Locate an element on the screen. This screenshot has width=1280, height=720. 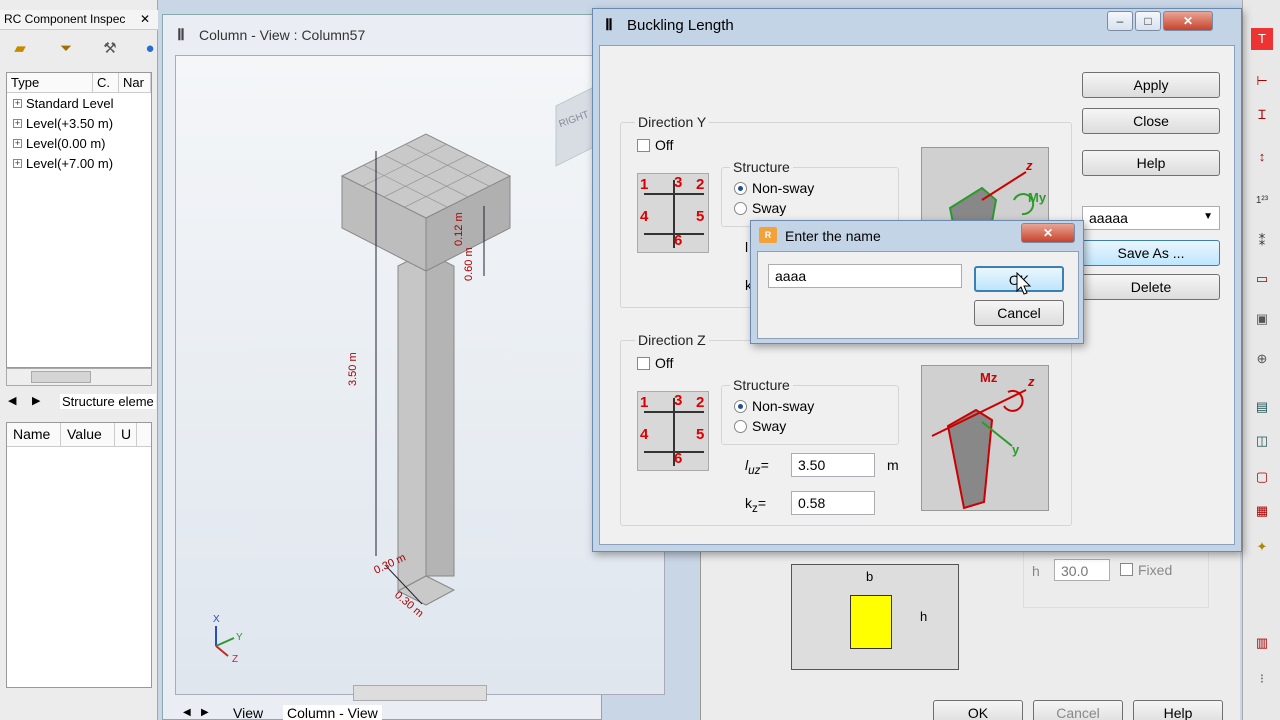
preset-combo: aaaaa ▼ is located at coordinates (1151, 218).